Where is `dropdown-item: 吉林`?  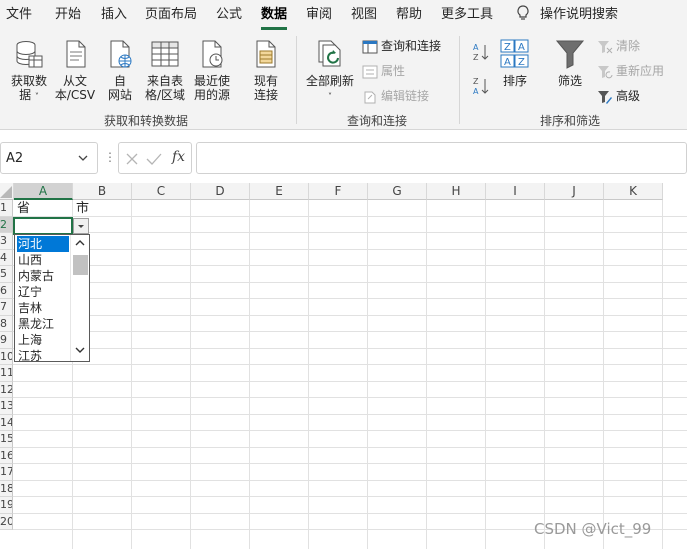 dropdown-item: 吉林 is located at coordinates (43, 308).